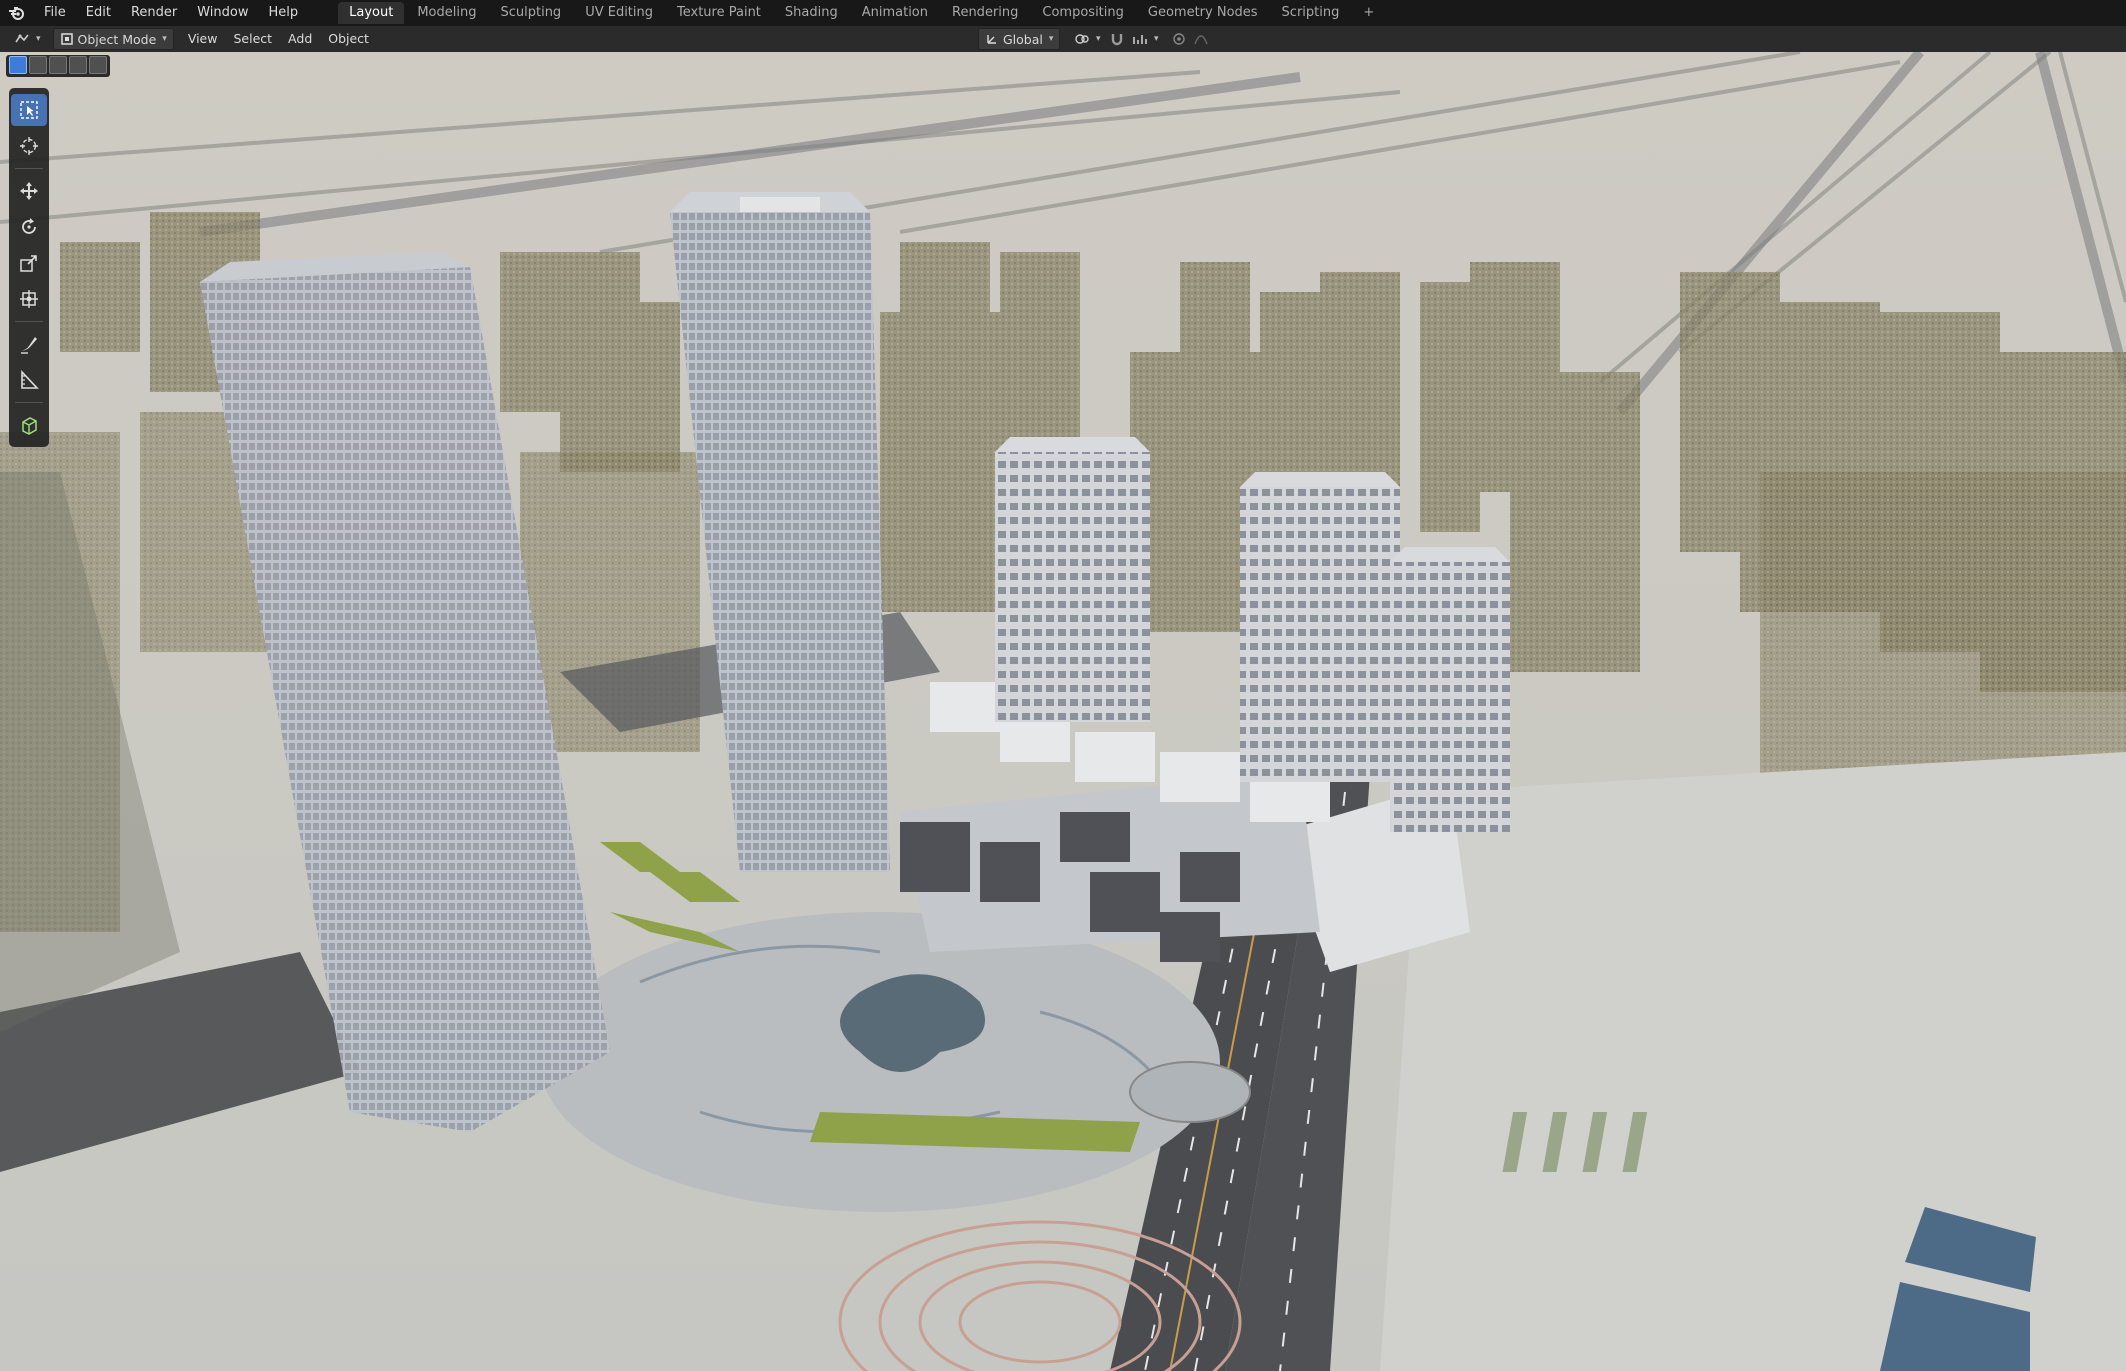 This screenshot has width=2126, height=1371. What do you see at coordinates (1368, 13) in the screenshot?
I see `add-workspace-button: +` at bounding box center [1368, 13].